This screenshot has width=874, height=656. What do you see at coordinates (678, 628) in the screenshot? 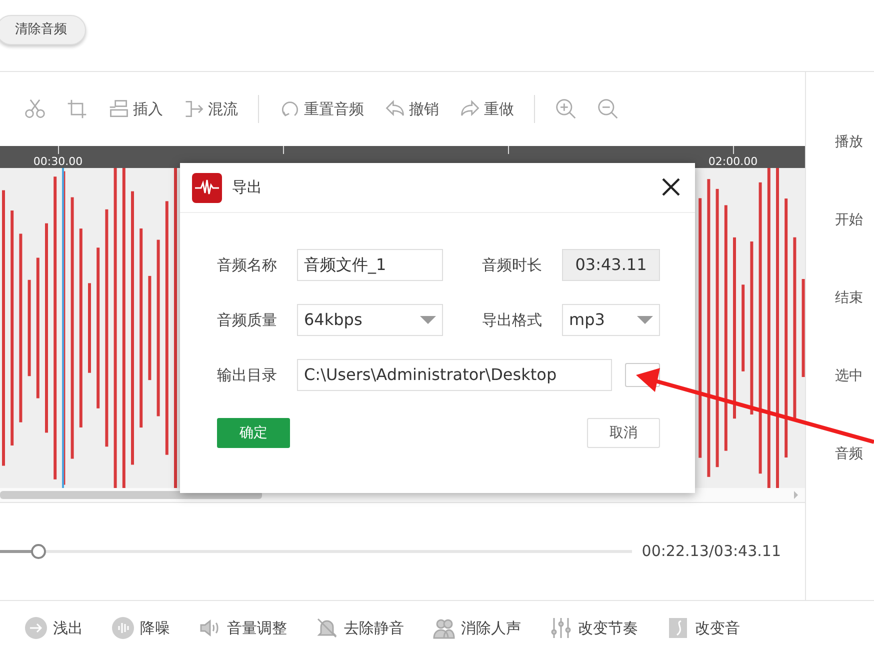
I see `pitch-icon` at bounding box center [678, 628].